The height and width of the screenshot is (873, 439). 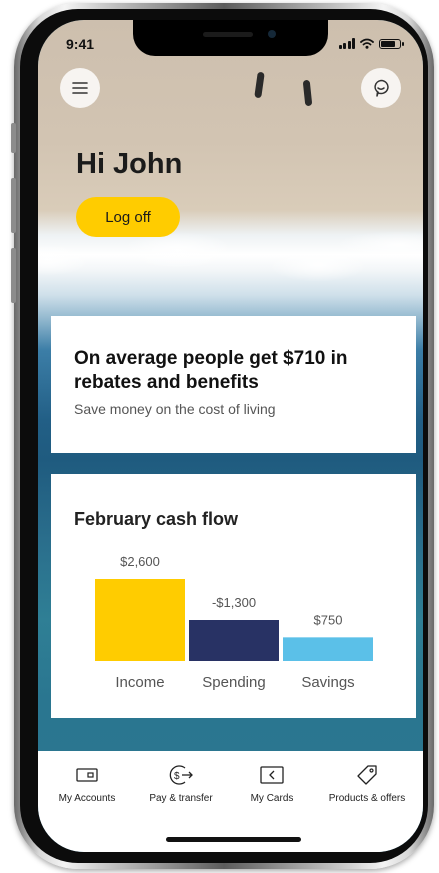 What do you see at coordinates (272, 775) in the screenshot?
I see `card-icon` at bounding box center [272, 775].